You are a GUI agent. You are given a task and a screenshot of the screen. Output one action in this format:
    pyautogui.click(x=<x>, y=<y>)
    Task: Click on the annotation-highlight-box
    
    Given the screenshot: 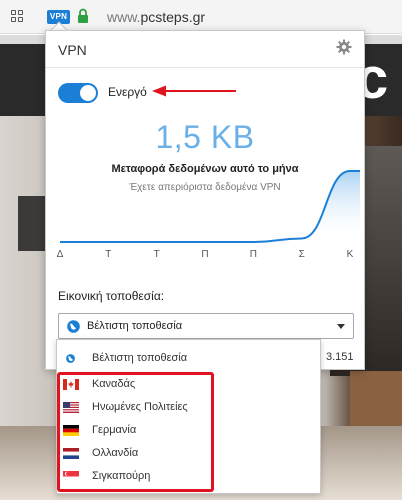 What is the action you would take?
    pyautogui.click(x=135, y=432)
    